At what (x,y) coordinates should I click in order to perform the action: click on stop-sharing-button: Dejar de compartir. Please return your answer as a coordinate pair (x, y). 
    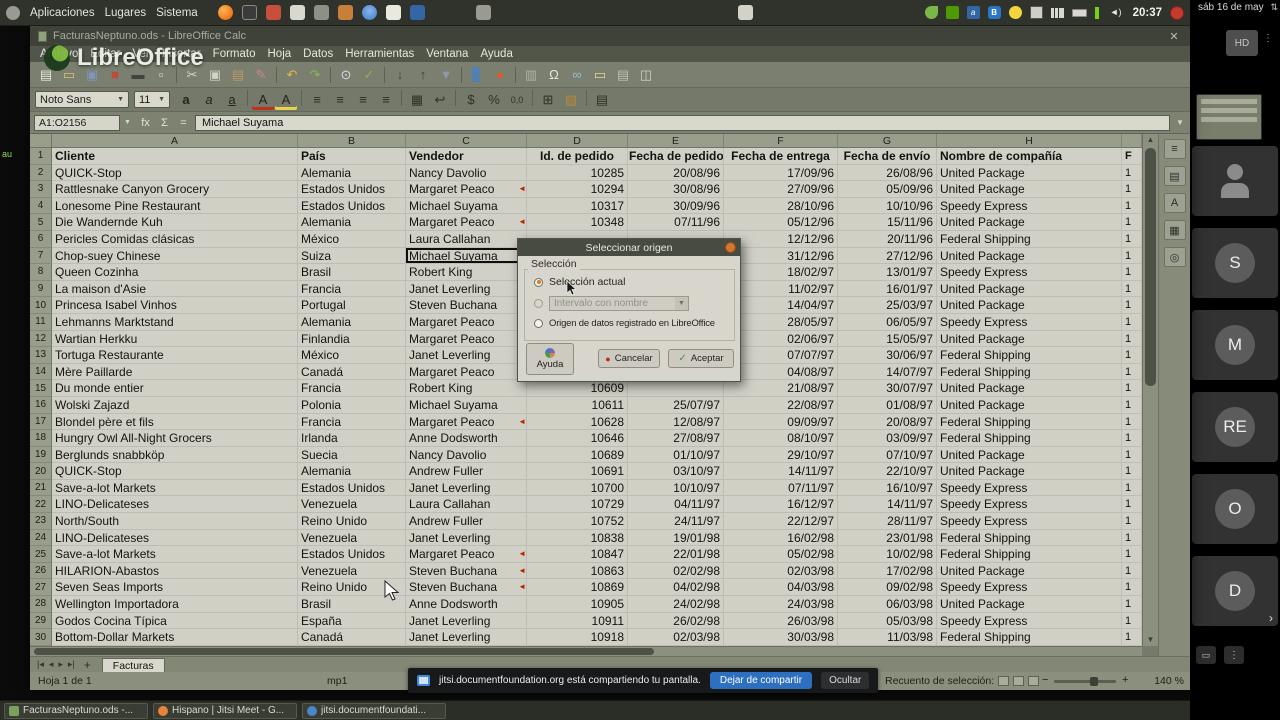
    Looking at the image, I should click on (761, 680).